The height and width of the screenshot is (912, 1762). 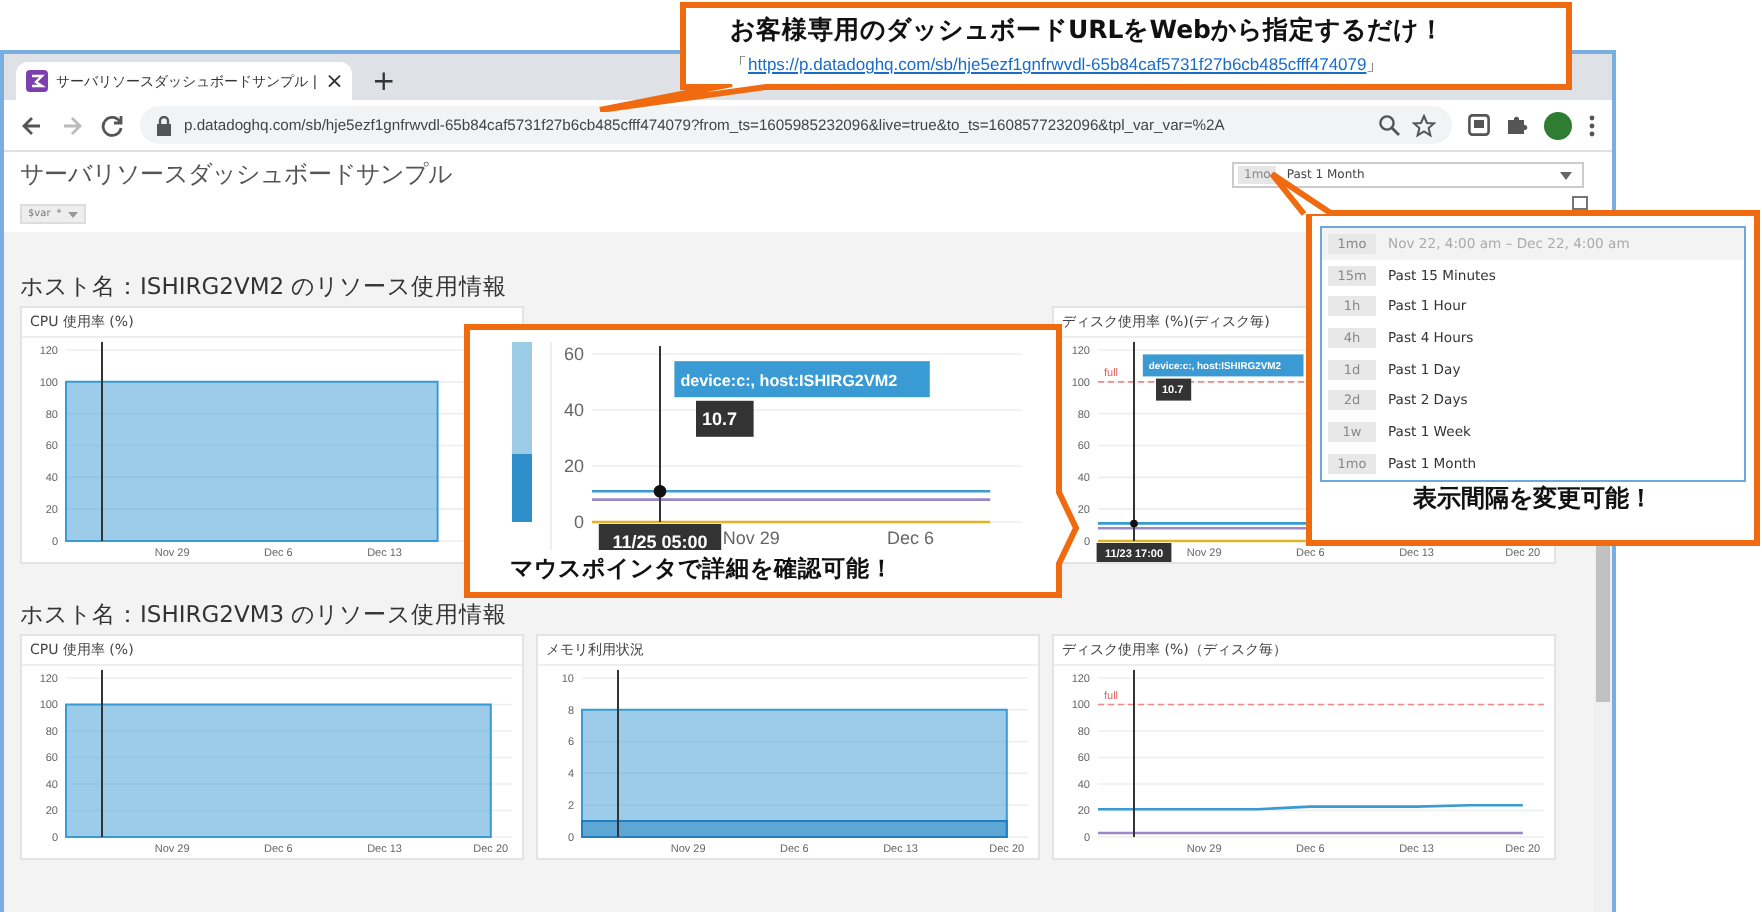 I want to click on avatar-icon, so click(x=1558, y=125).